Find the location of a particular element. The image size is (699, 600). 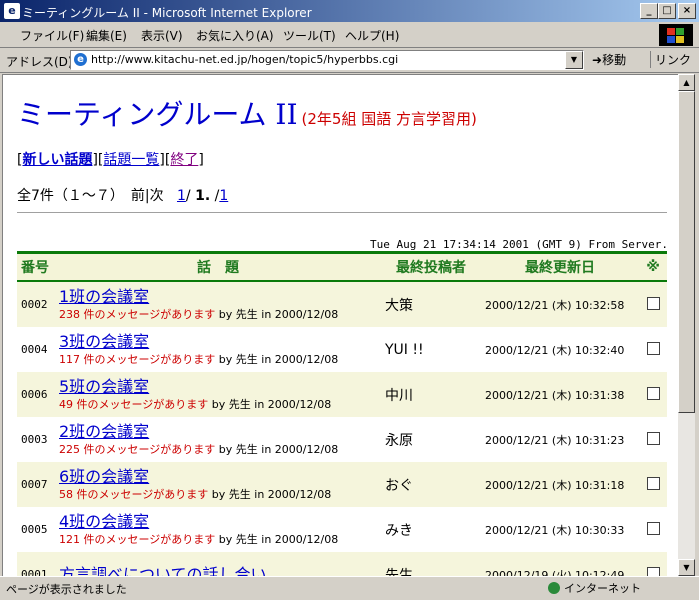

menu-favorites: お気に入り(A) is located at coordinates (235, 35).